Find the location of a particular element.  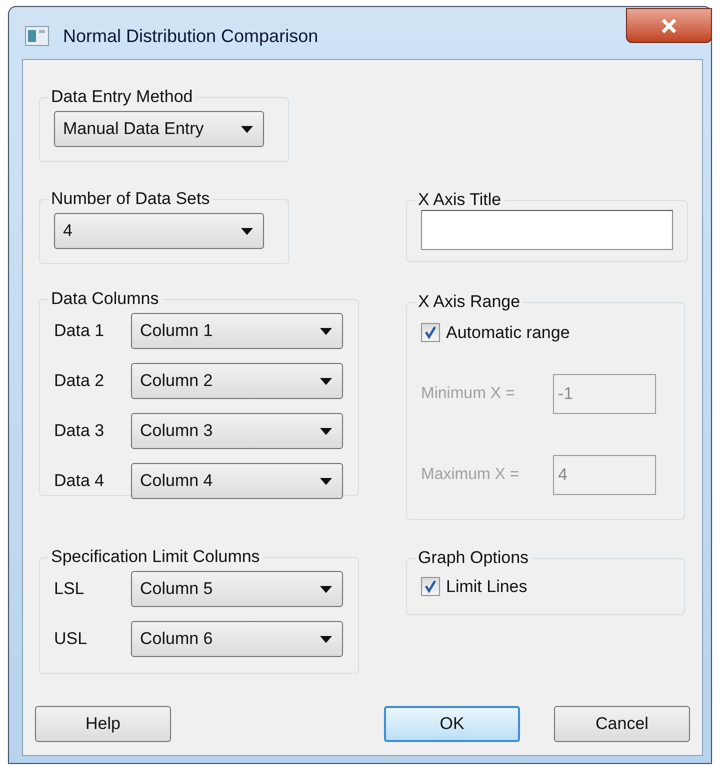

close-icon is located at coordinates (669, 25).